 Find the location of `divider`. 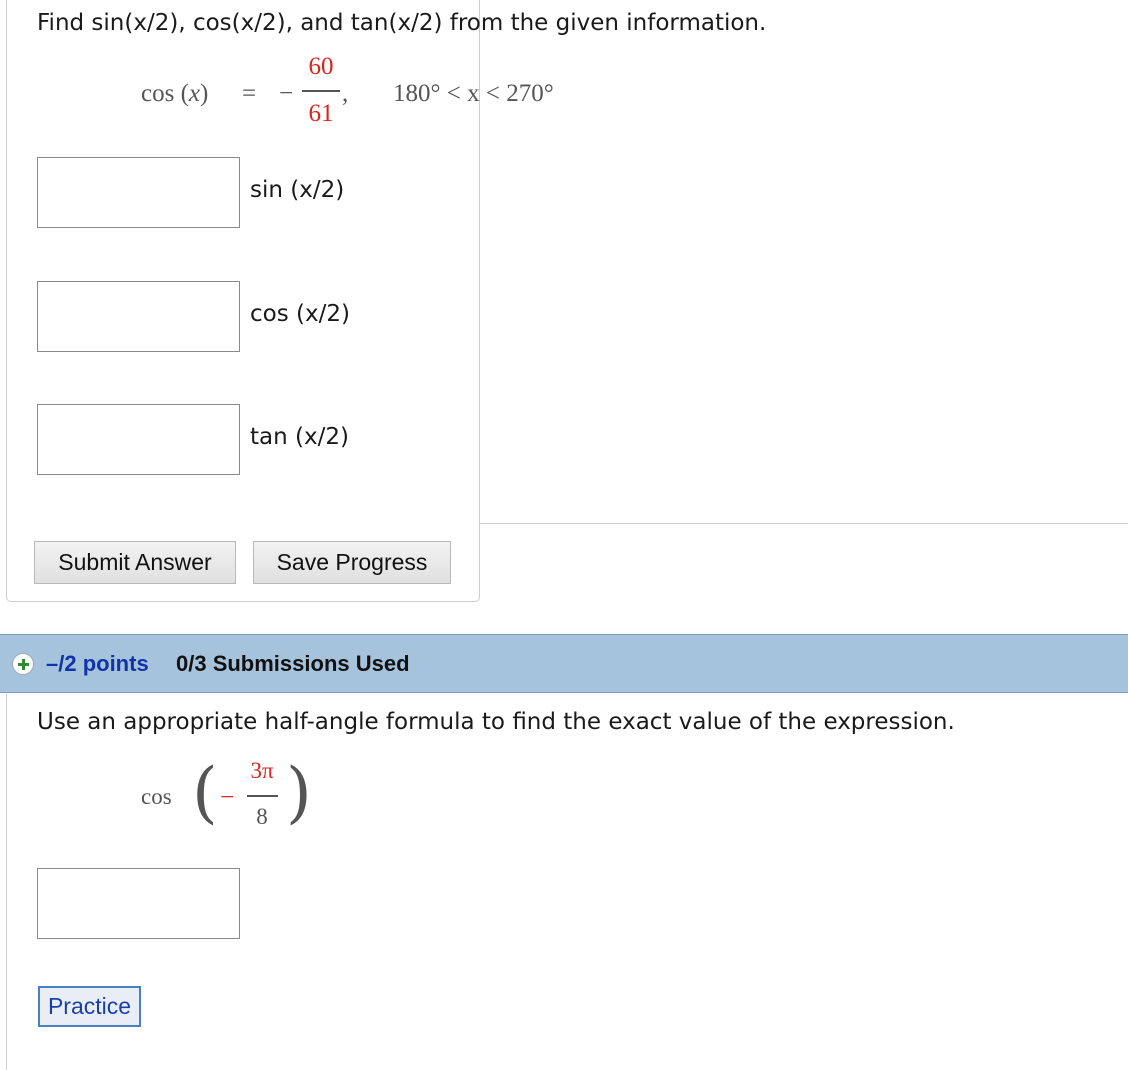

divider is located at coordinates (803, 523).